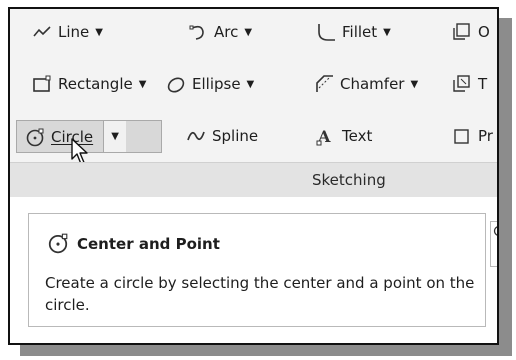  I want to click on trim-label: T, so click(483, 84).